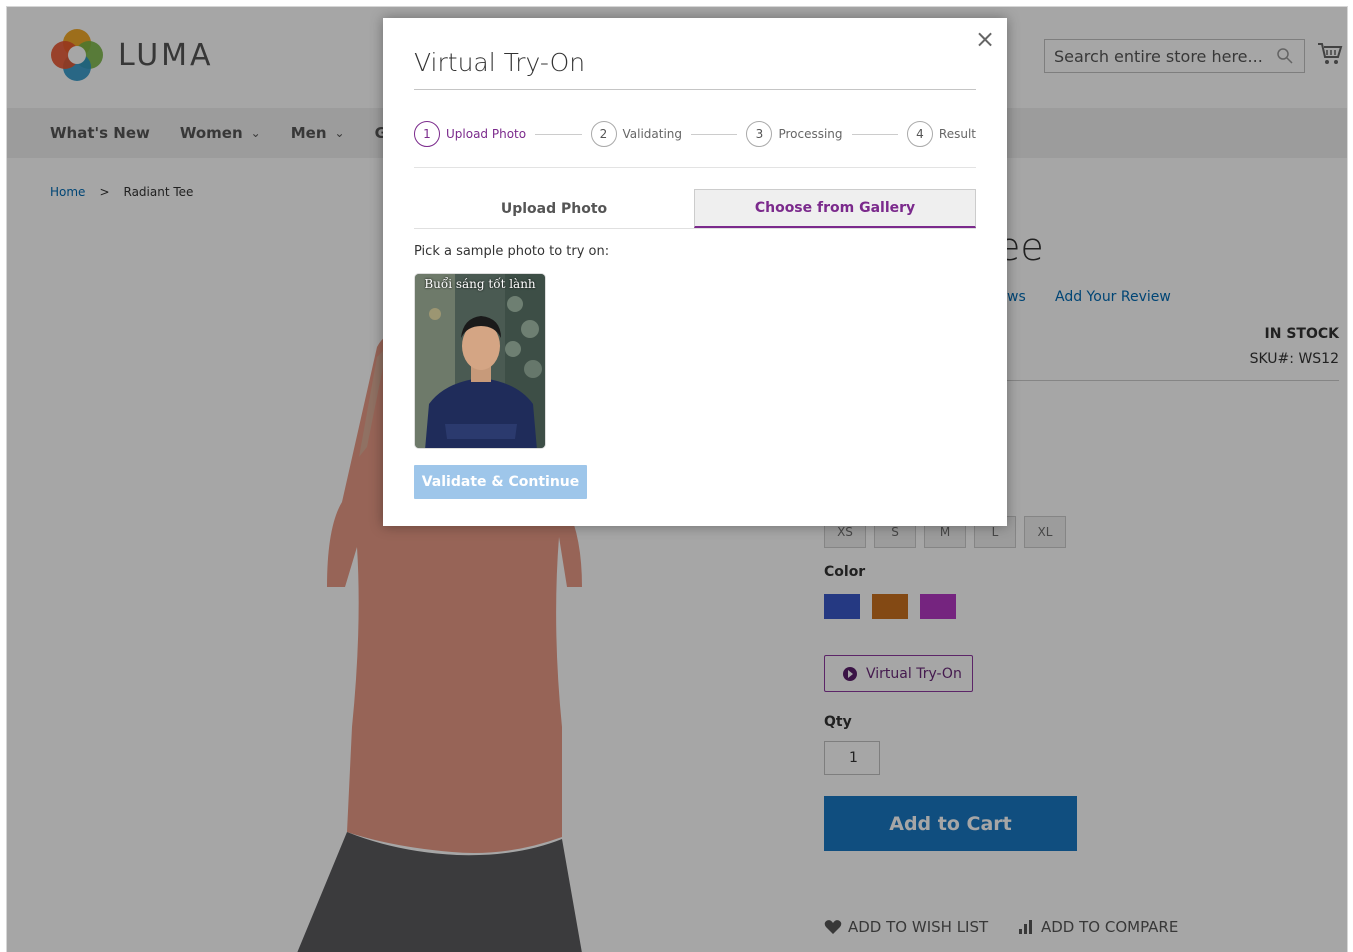  I want to click on sample-photo-image, so click(480, 361).